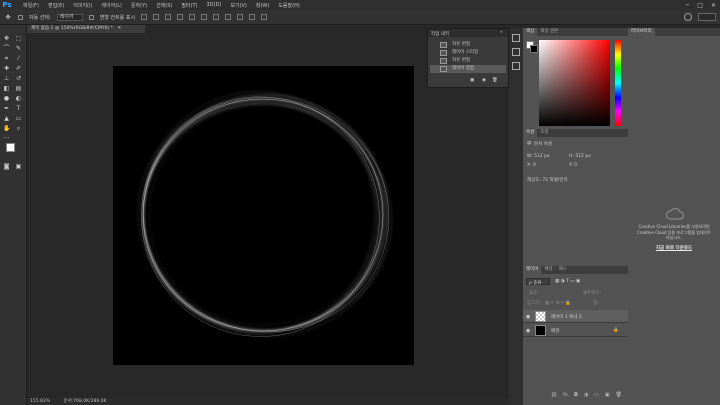 The height and width of the screenshot is (405, 720). Describe the element at coordinates (641, 32) in the screenshot. I see `tab-libraries: 라이브러리` at that location.